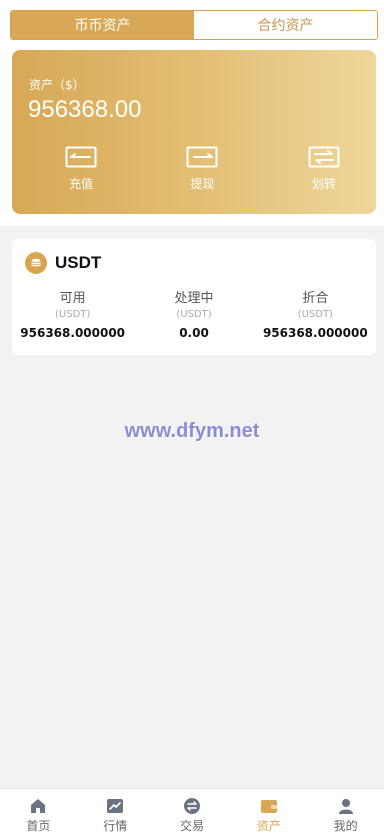  I want to click on wallet-icon, so click(268, 806).